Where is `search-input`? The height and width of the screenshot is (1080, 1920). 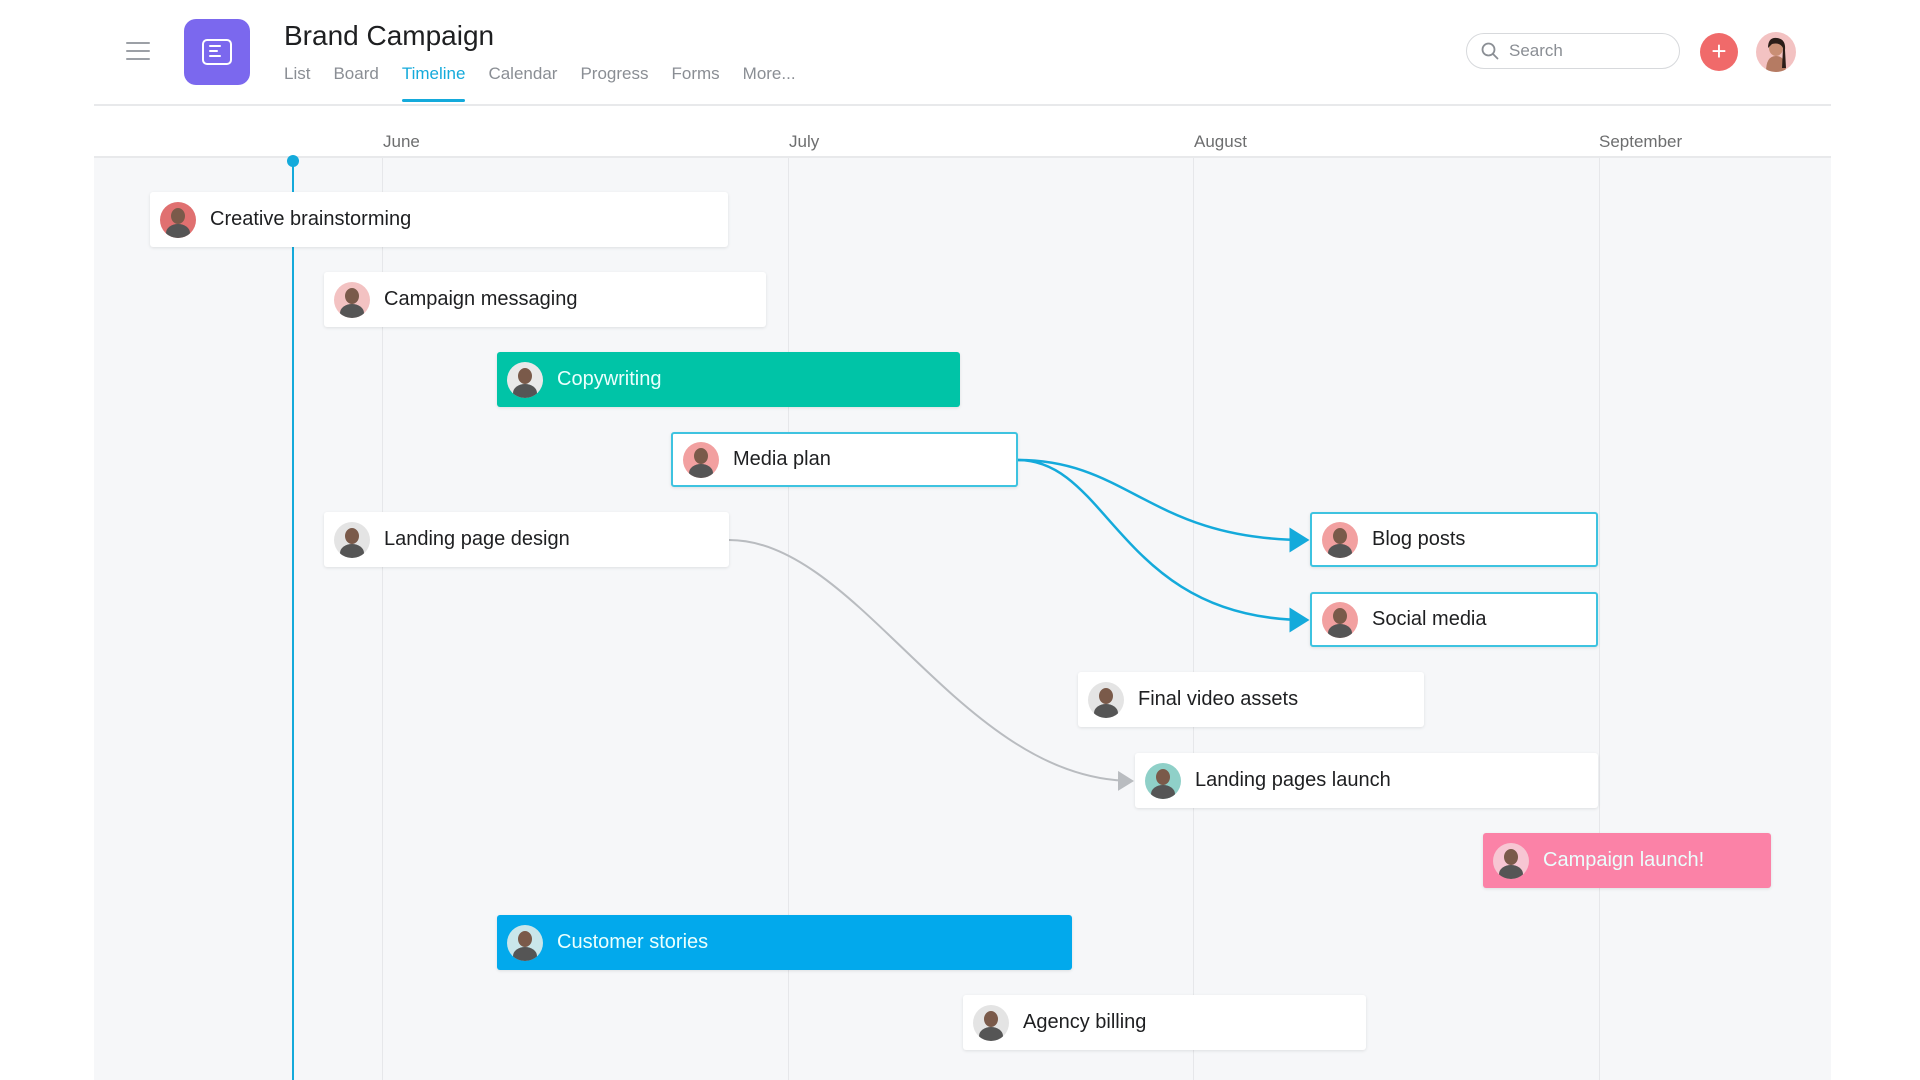
search-input is located at coordinates (1589, 51).